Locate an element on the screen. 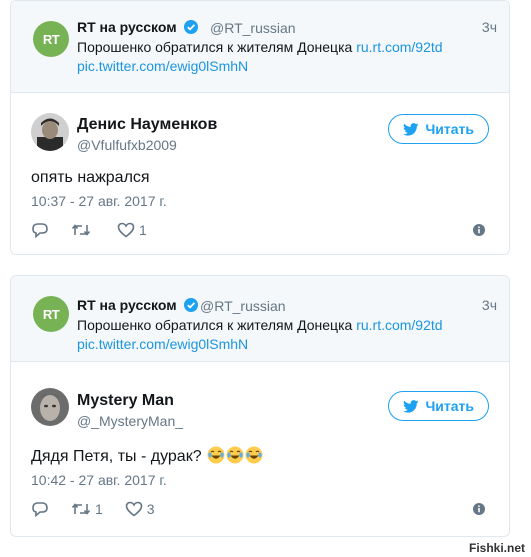 The height and width of the screenshot is (557, 531). like-count: 3 is located at coordinates (150, 509).